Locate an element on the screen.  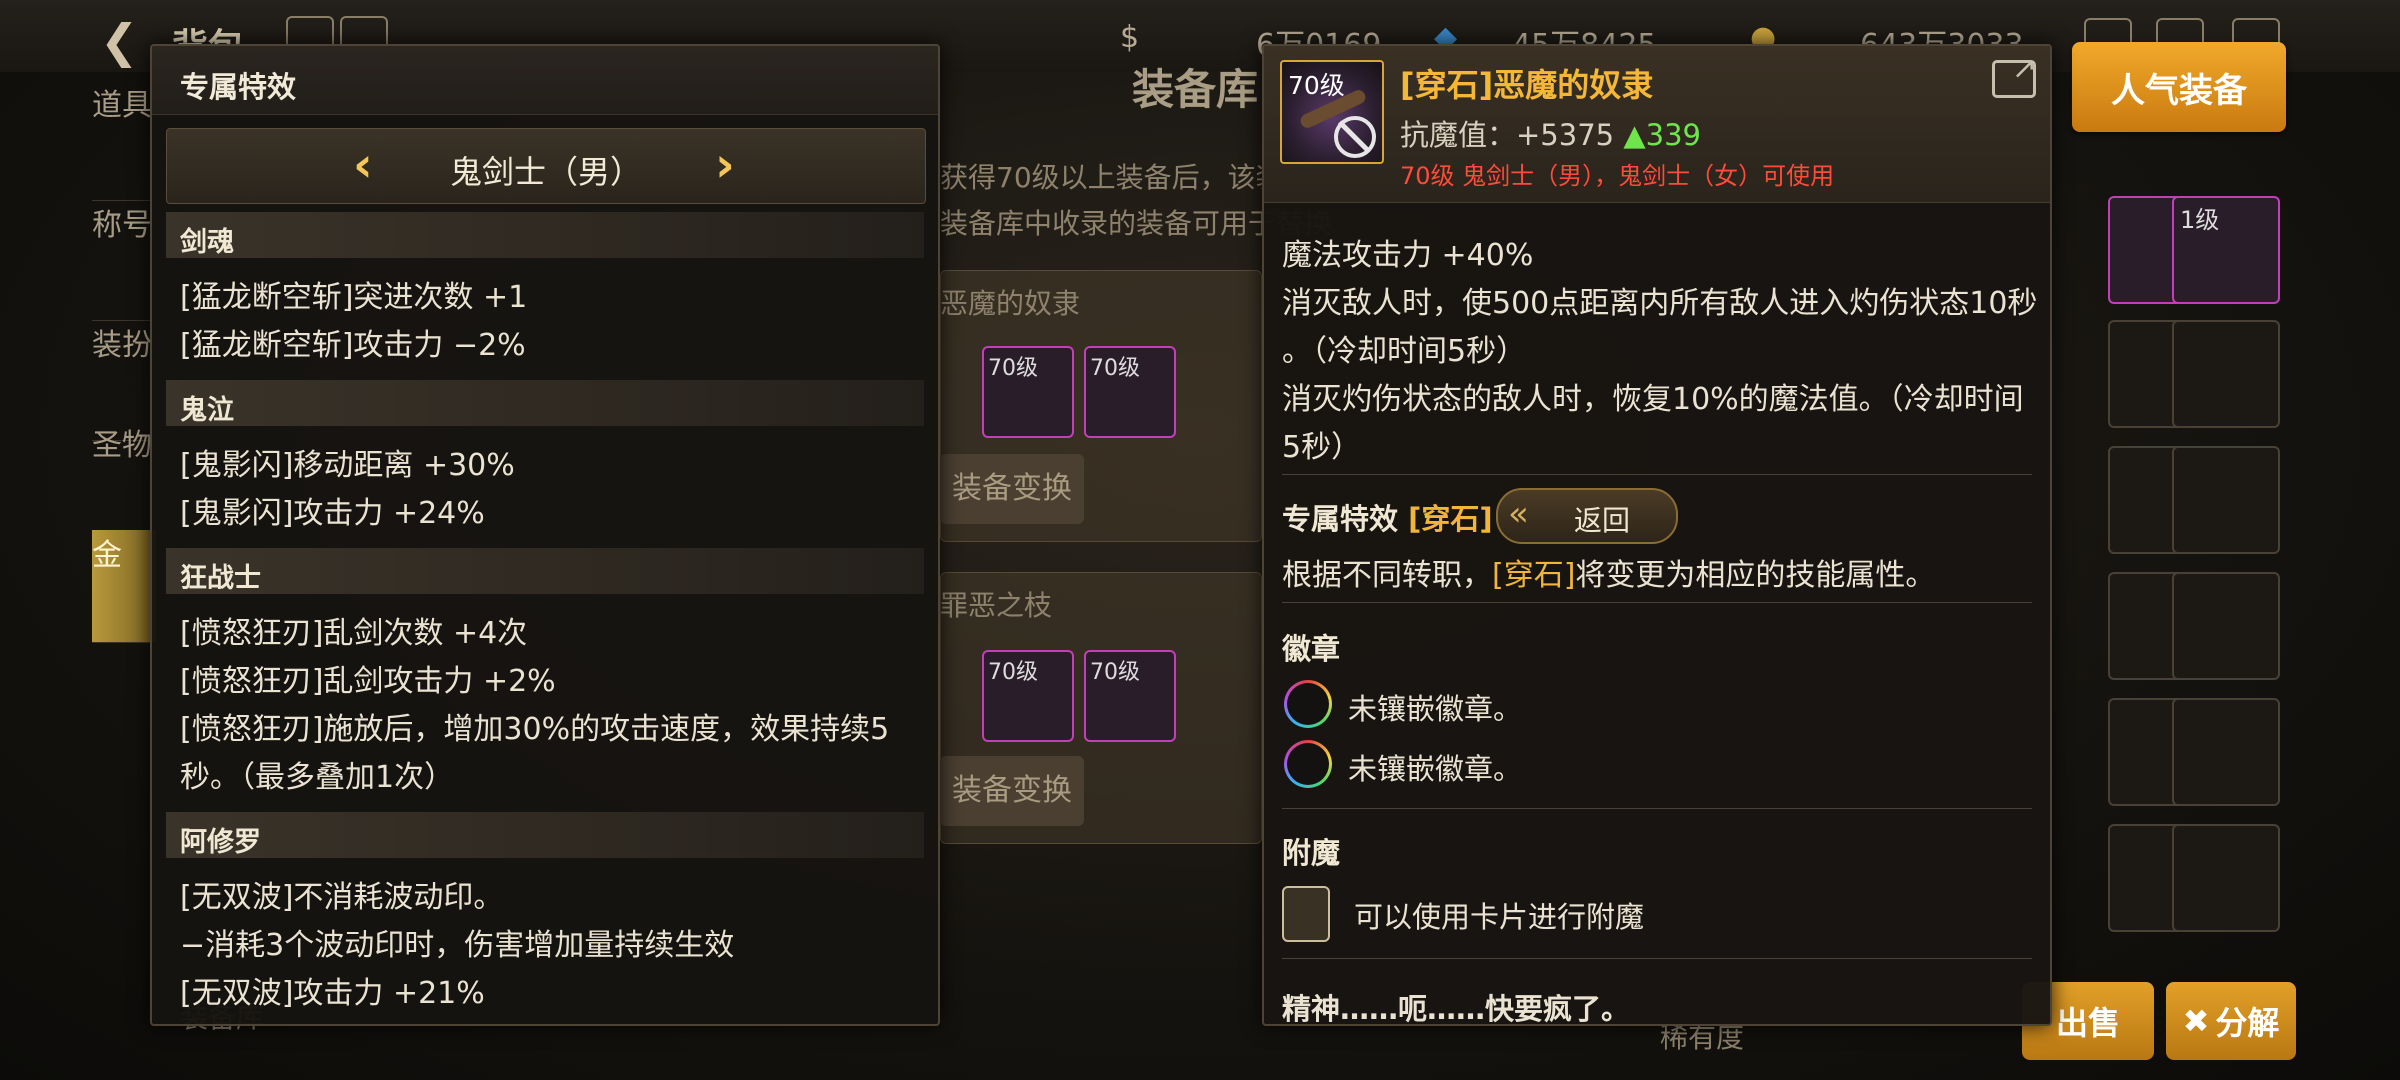
side-menu-item-relic: 圣物 is located at coordinates (124, 480).